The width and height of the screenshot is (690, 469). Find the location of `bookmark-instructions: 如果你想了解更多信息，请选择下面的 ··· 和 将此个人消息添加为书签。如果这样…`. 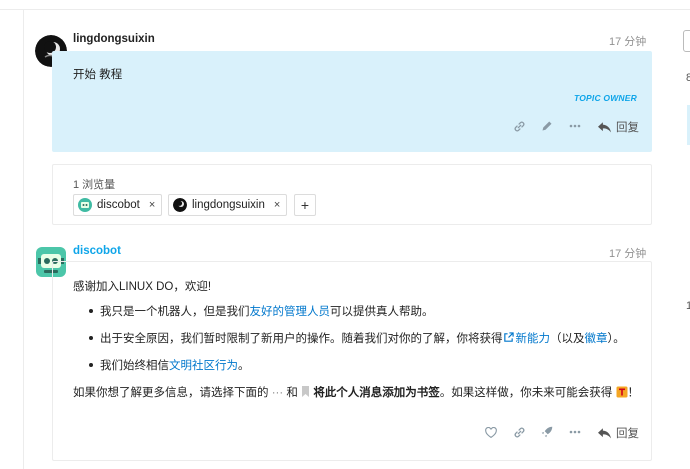

bookmark-instructions: 如果你想了解更多信息，请选择下面的 ··· 和 将此个人消息添加为书签。如果这样… is located at coordinates (356, 392).